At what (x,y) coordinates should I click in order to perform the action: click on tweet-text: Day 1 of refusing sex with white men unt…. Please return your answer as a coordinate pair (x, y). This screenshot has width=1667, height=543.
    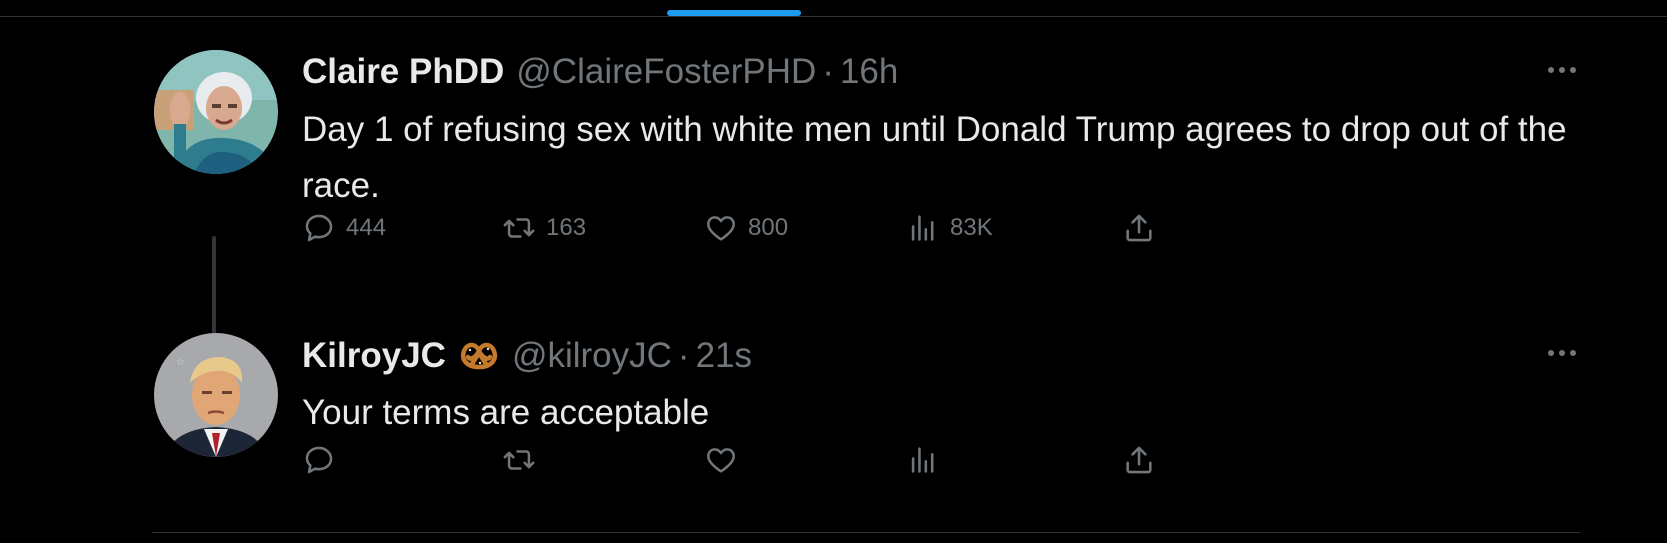
    Looking at the image, I should click on (934, 157).